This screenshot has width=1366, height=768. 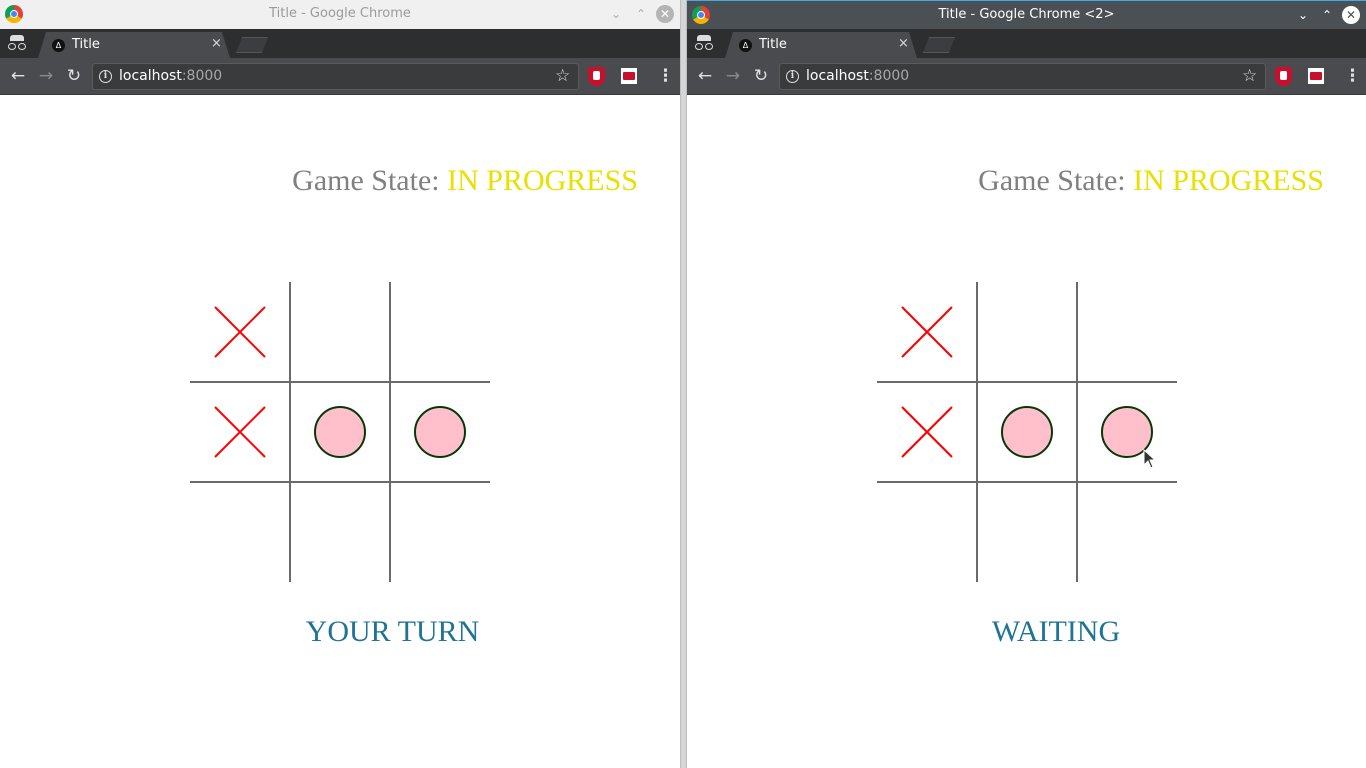 I want to click on window-titlebar: Title - Google Chrome <2> ⌄ ⌃ ✕, so click(x=1026, y=14).